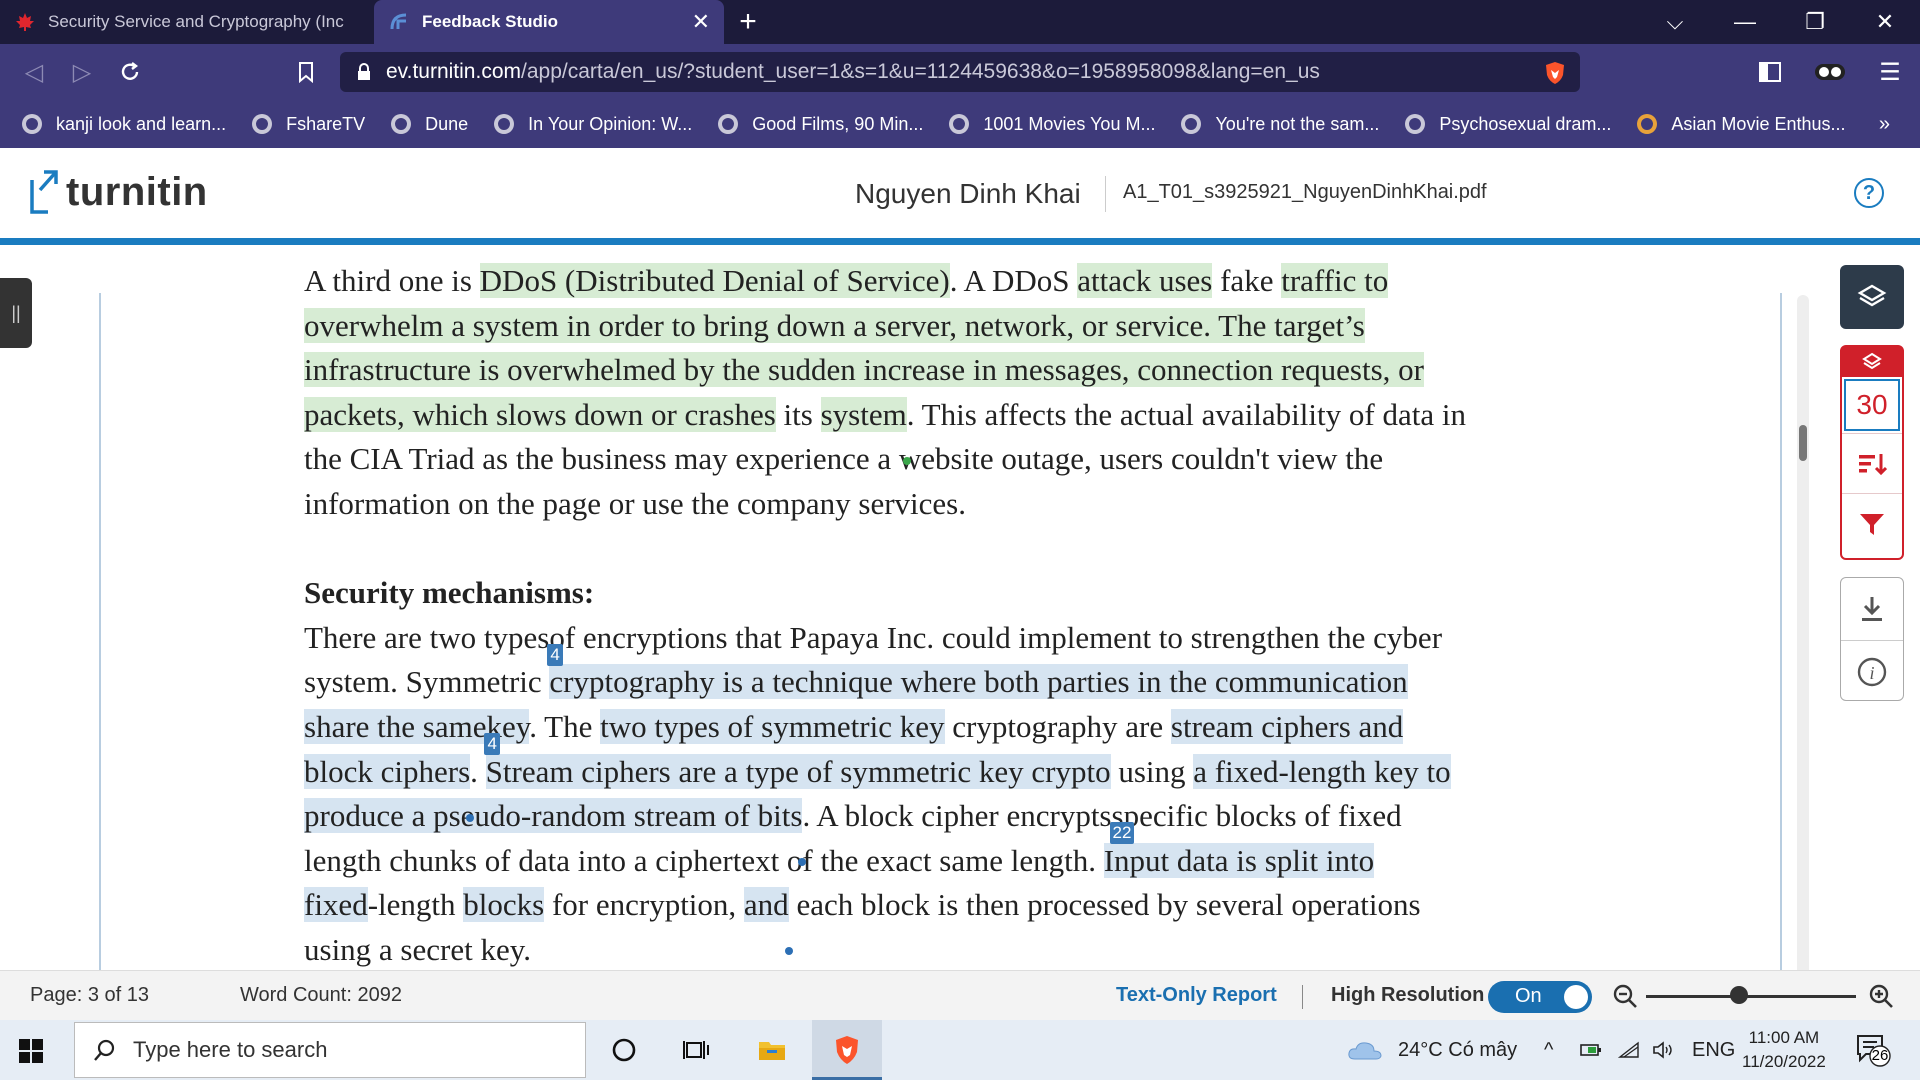  What do you see at coordinates (1885, 22) in the screenshot?
I see `close-window-button: ✕` at bounding box center [1885, 22].